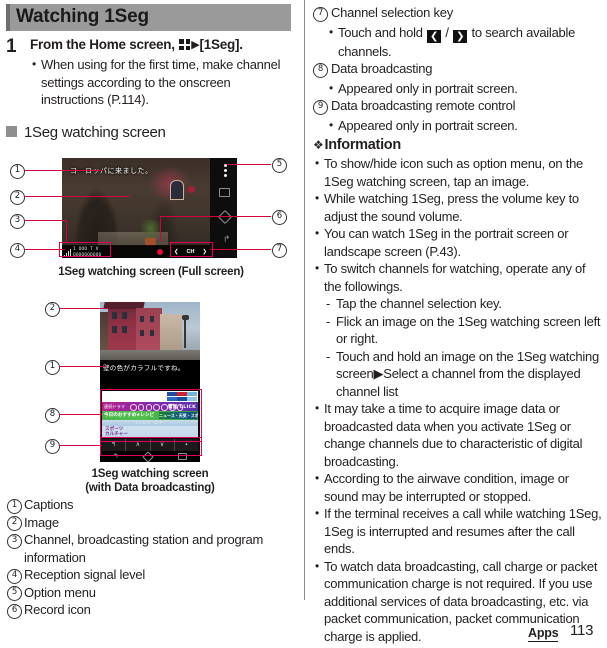  What do you see at coordinates (152, 505) in the screenshot?
I see `legend-item-1: 1 Captions` at bounding box center [152, 505].